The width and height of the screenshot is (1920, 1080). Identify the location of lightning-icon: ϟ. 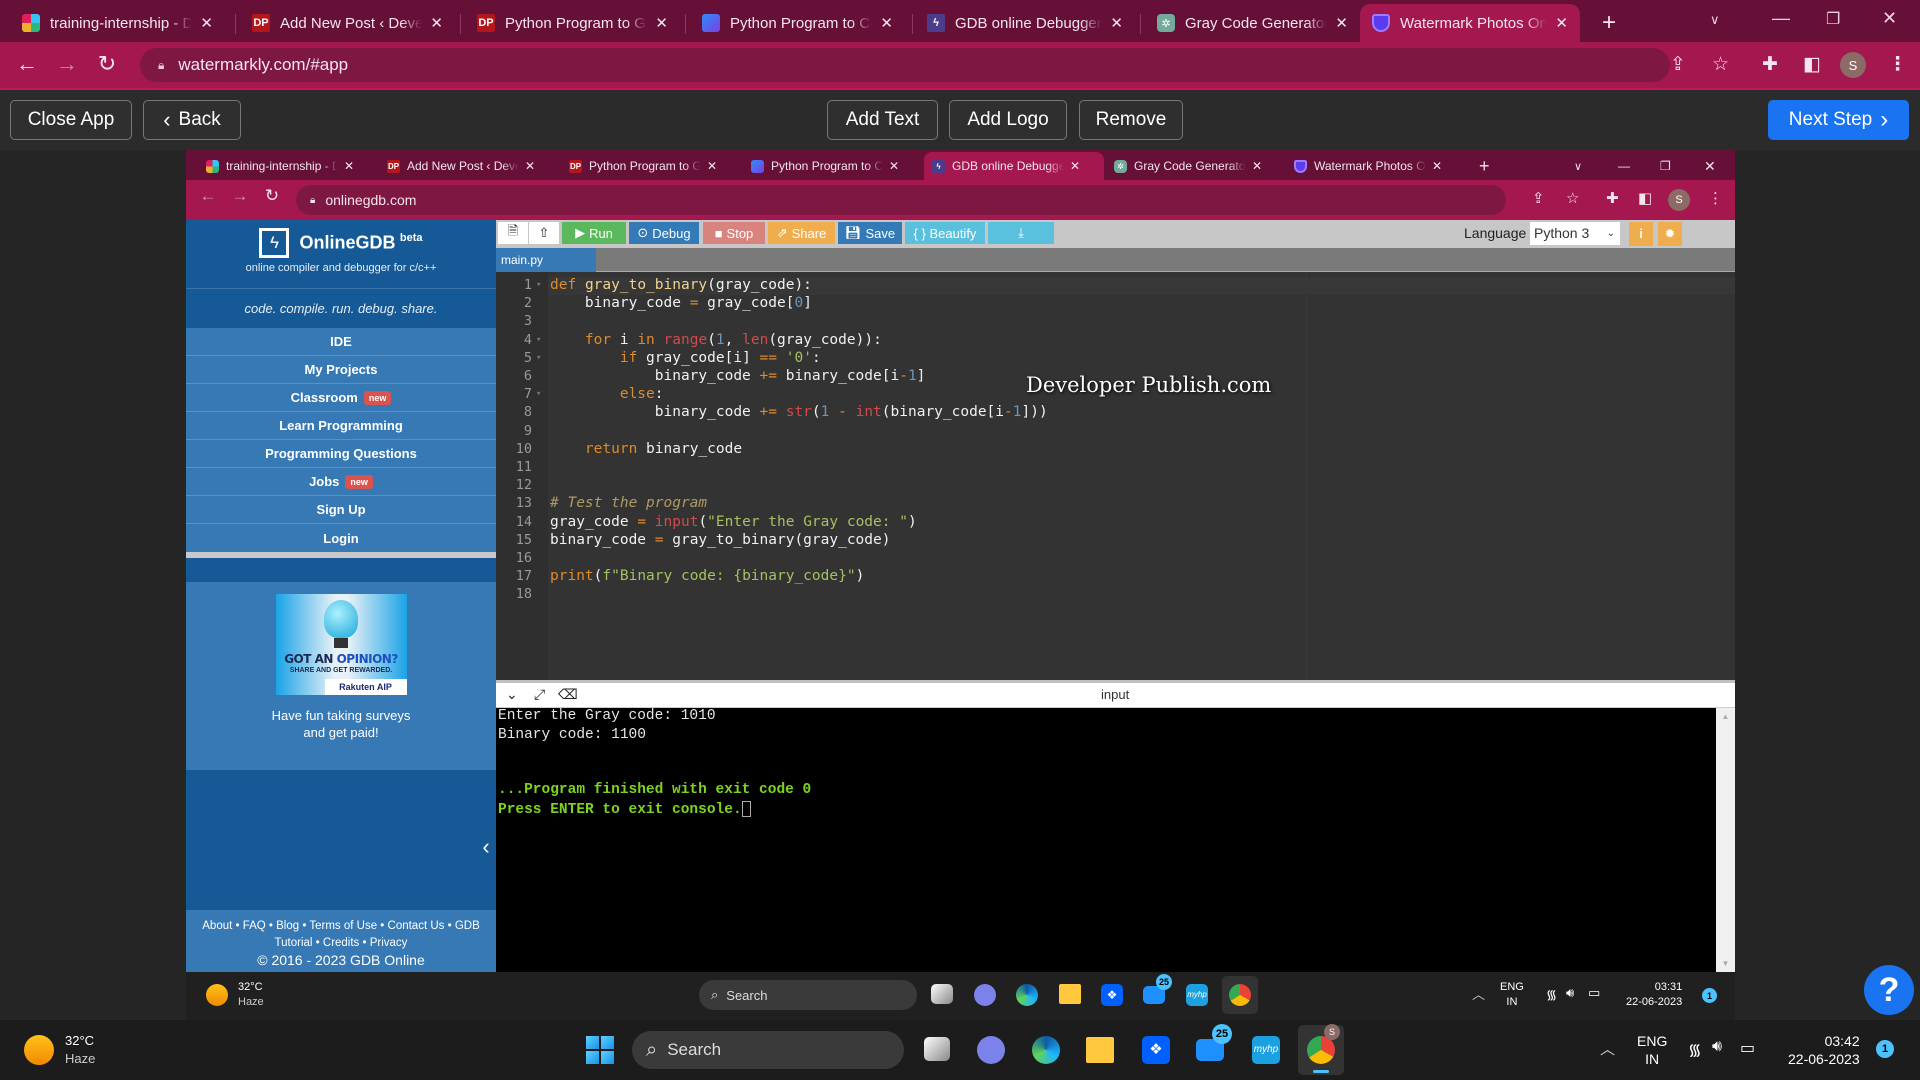
(938, 166).